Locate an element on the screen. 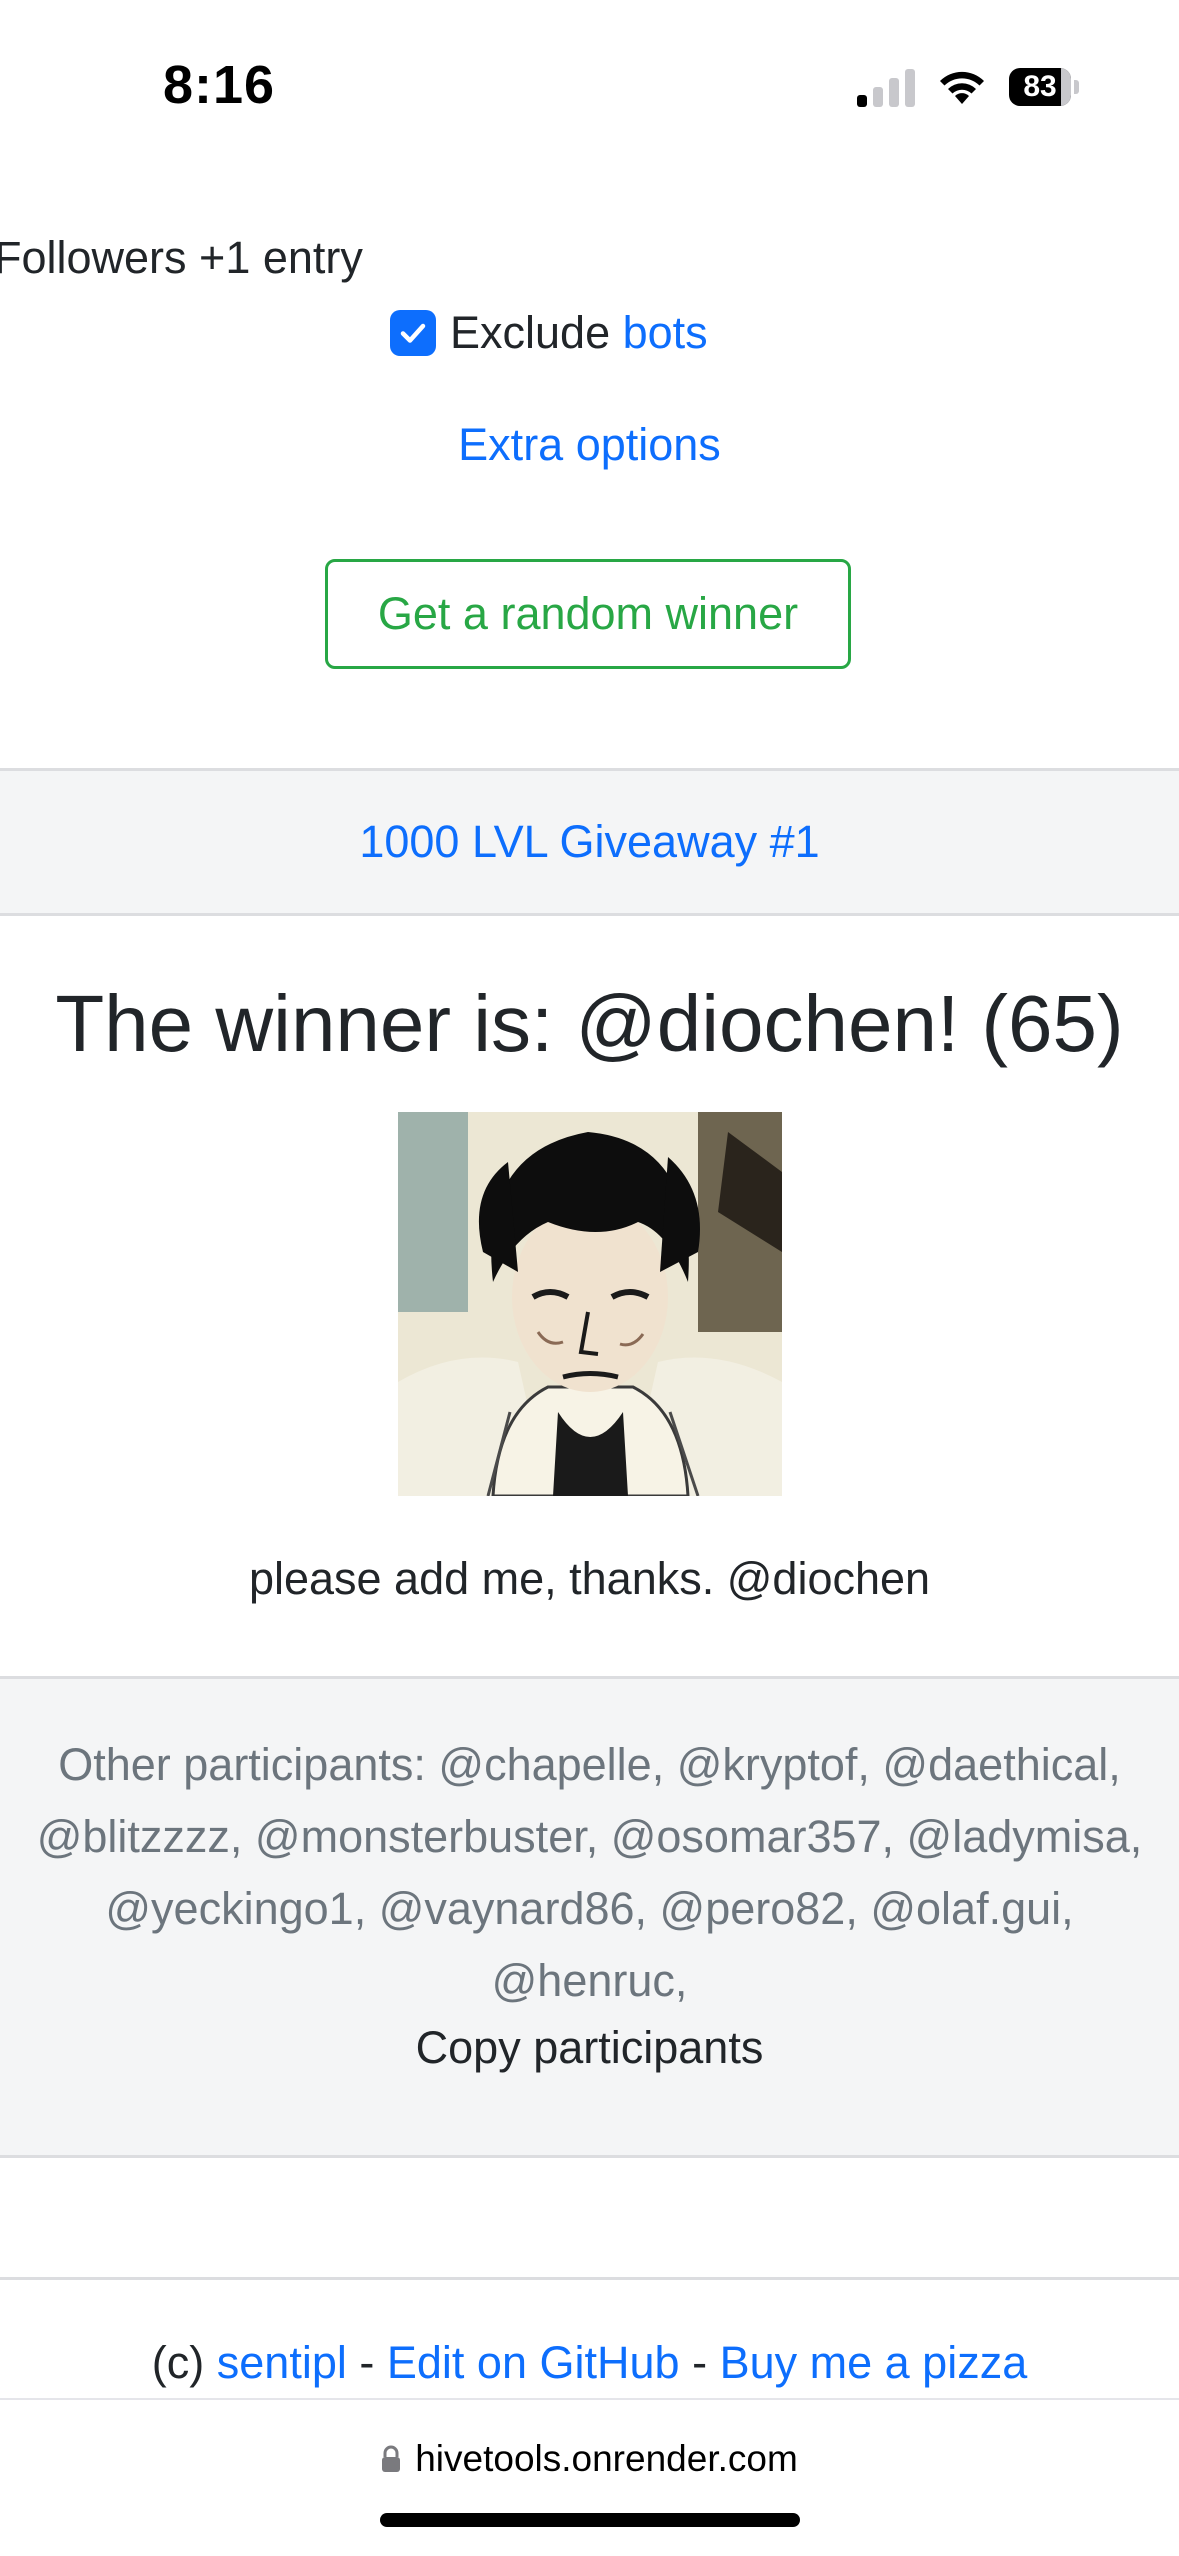 Image resolution: width=1179 pixels, height=2556 pixels. giveaway-title-band: 1000 LVL Giveaway #1 is located at coordinates (589, 842).